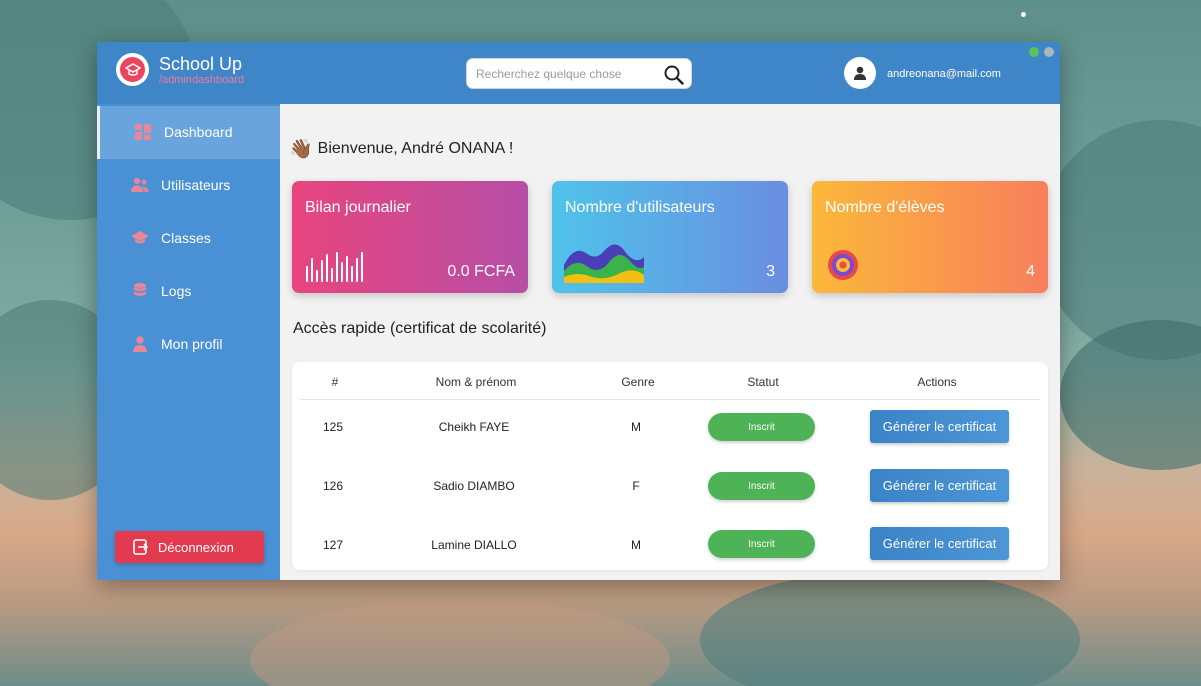 This screenshot has height=686, width=1201. I want to click on stat-card-eleves: Nombre d'élèves 4, so click(930, 237).